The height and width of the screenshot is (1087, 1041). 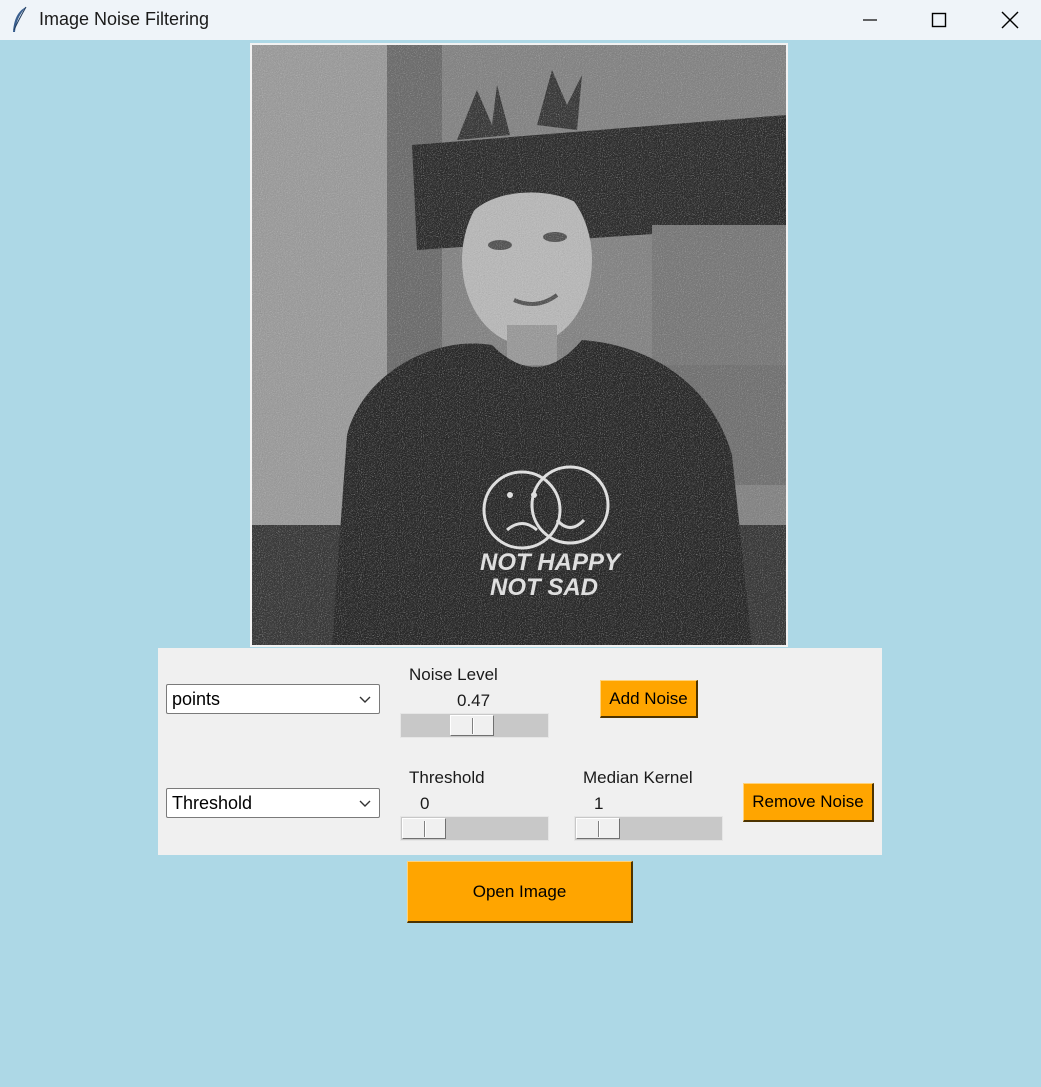 I want to click on median-kernel-value: 1, so click(x=599, y=803).